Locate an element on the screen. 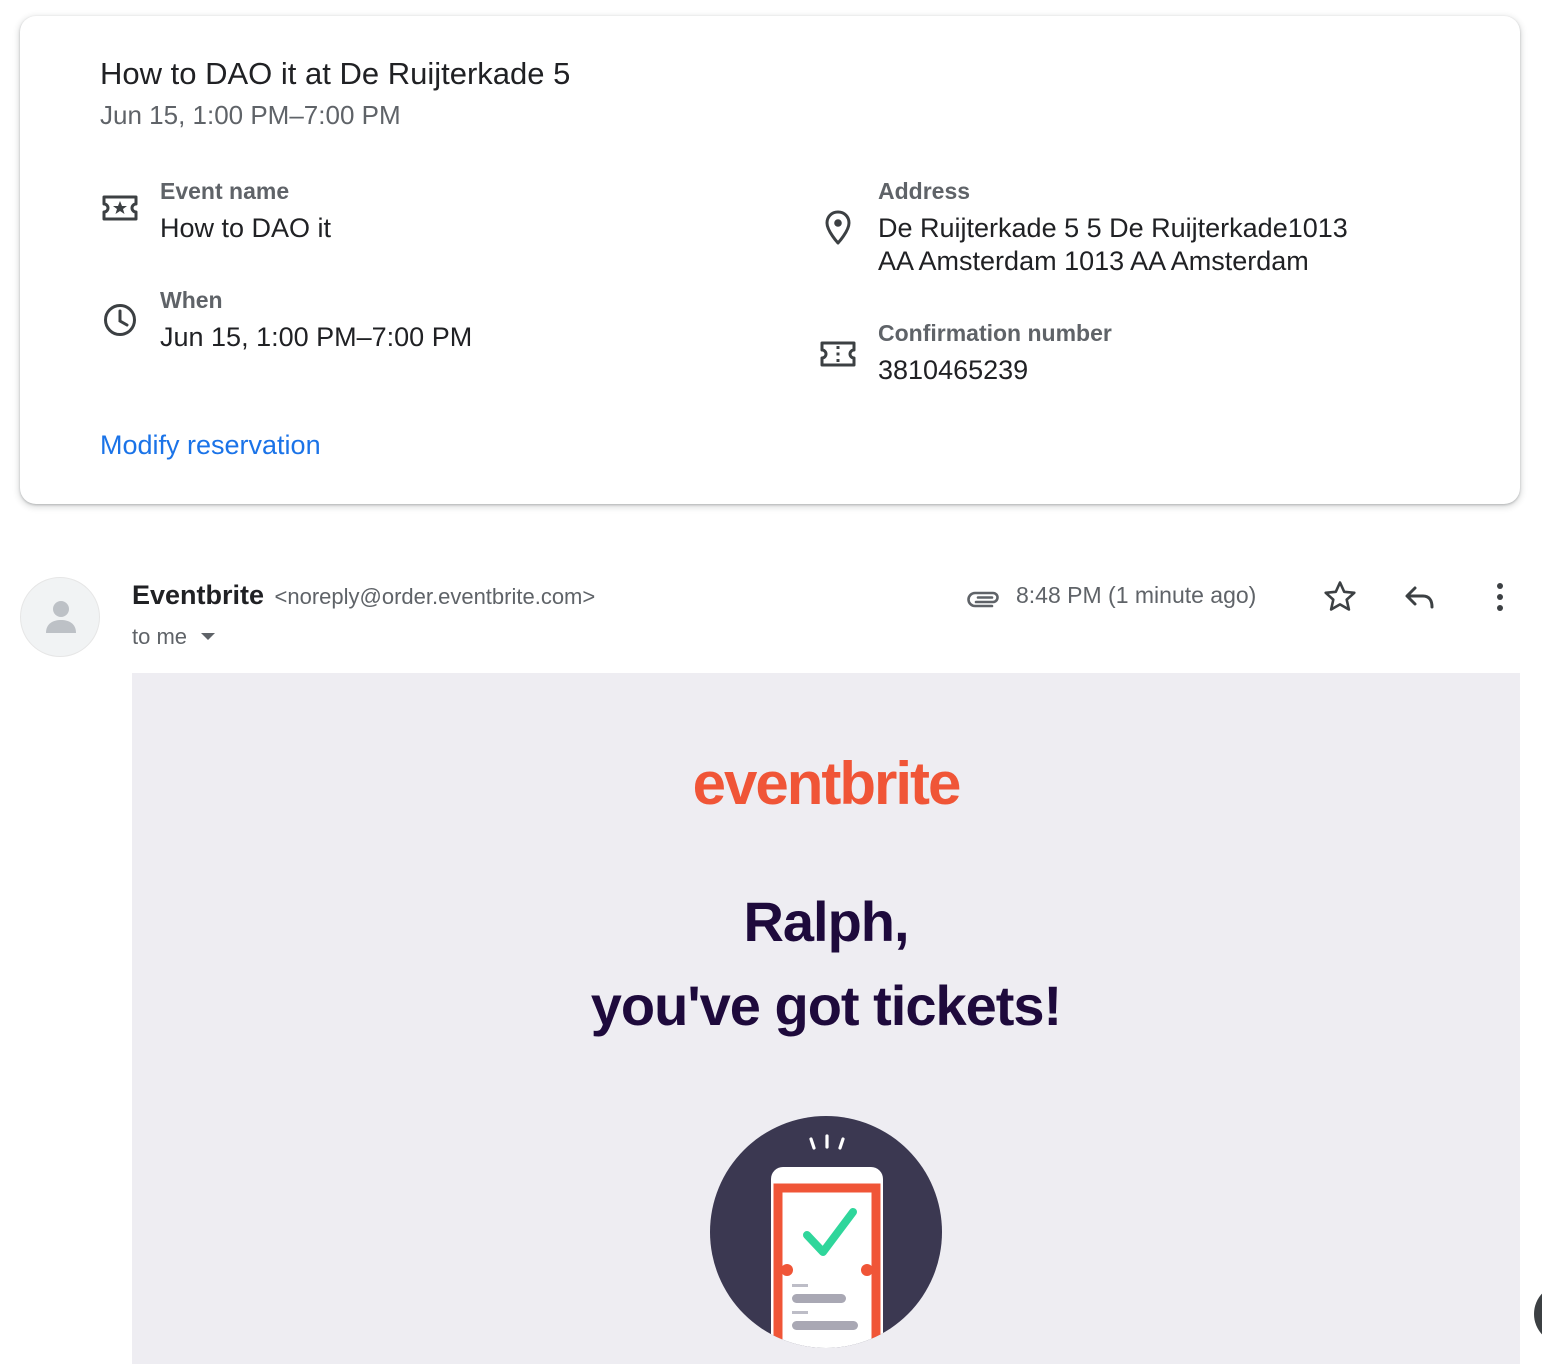 This screenshot has height=1364, width=1542. reply-button is located at coordinates (1420, 597).